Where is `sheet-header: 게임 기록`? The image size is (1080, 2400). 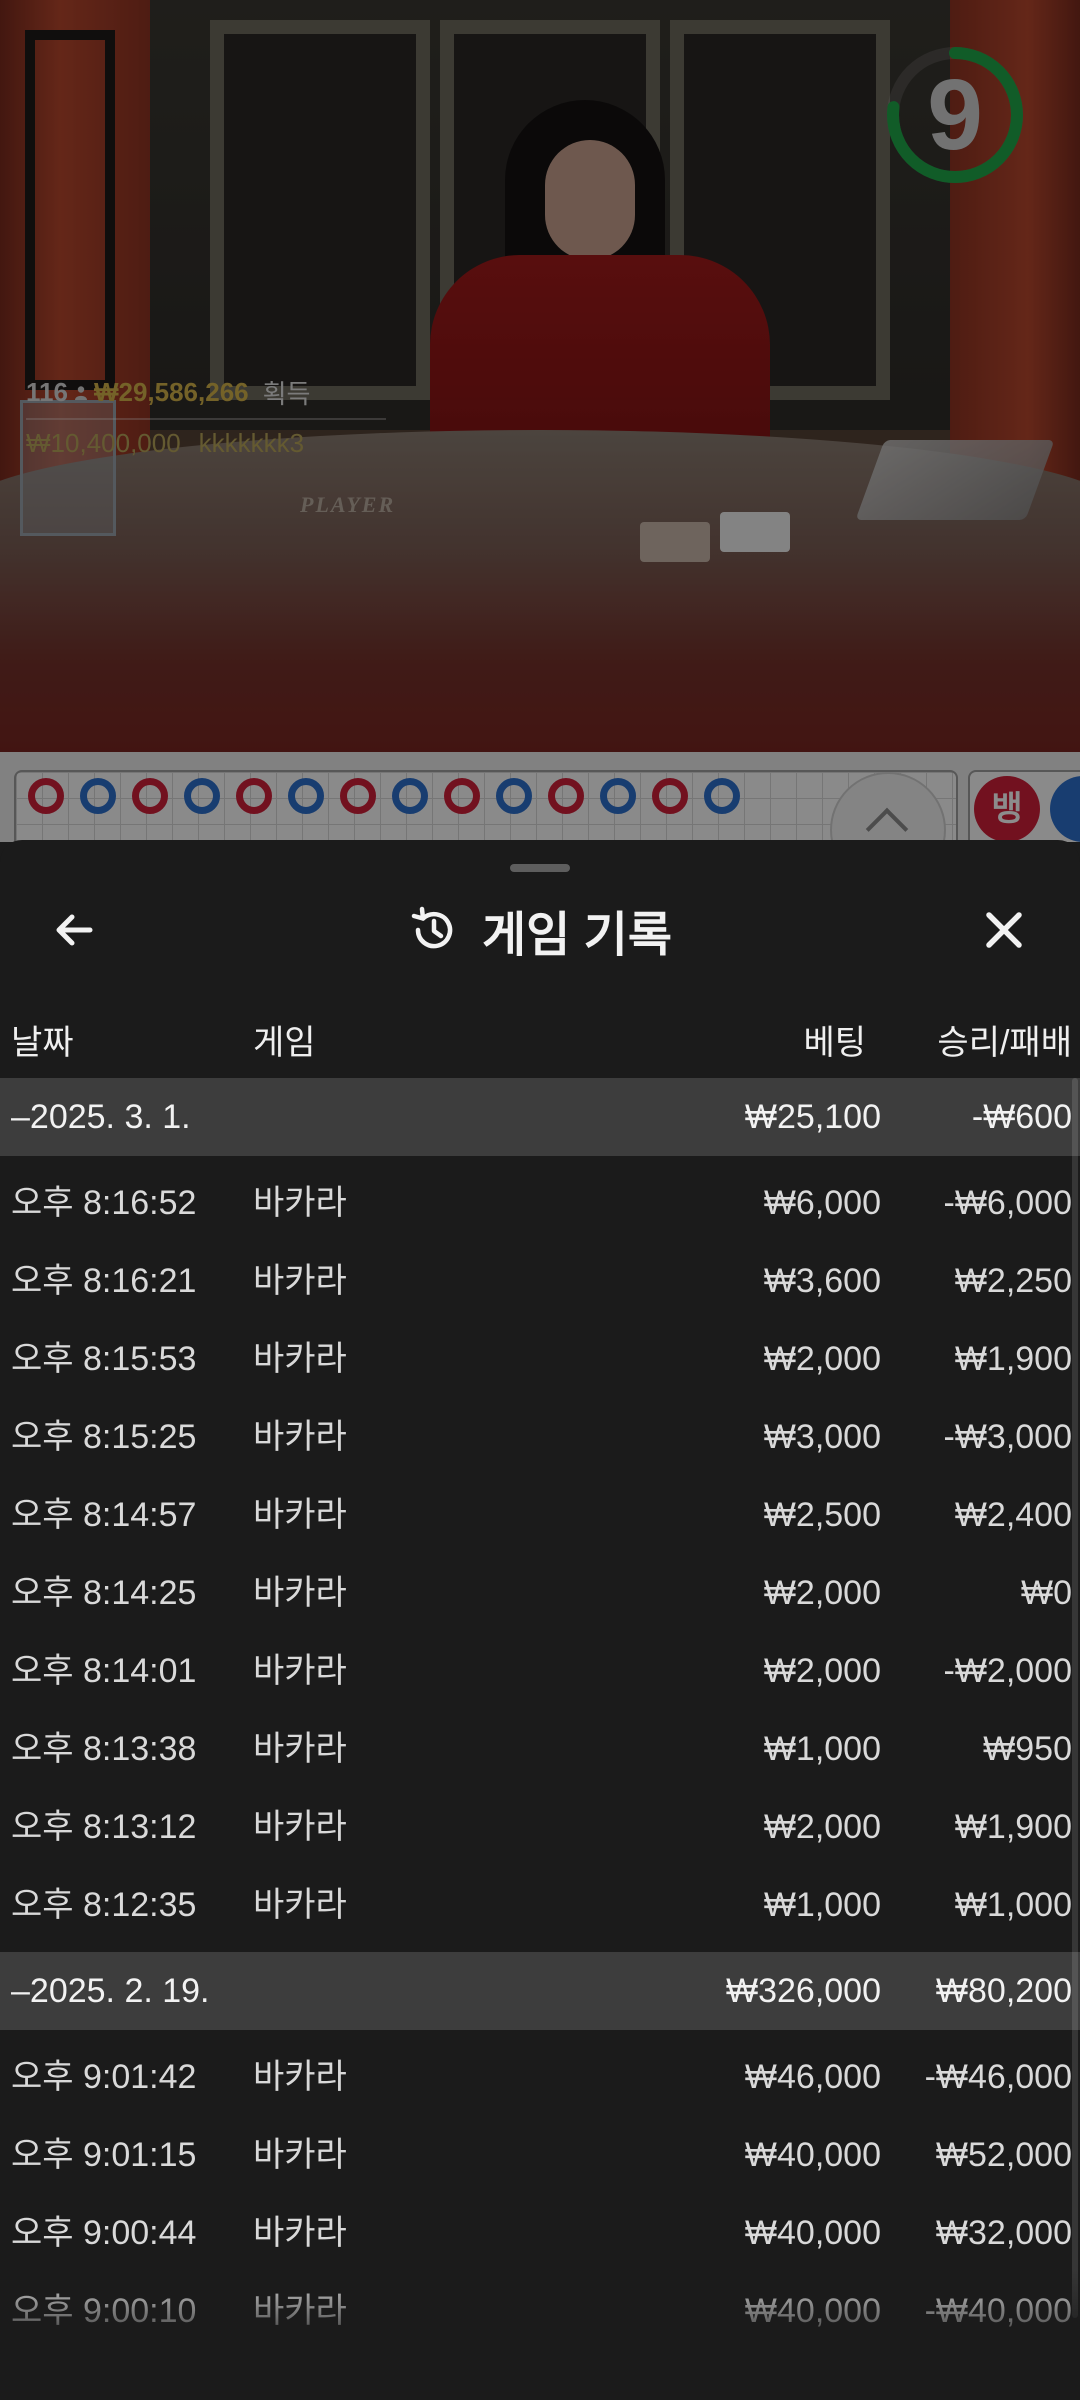 sheet-header: 게임 기록 is located at coordinates (540, 930).